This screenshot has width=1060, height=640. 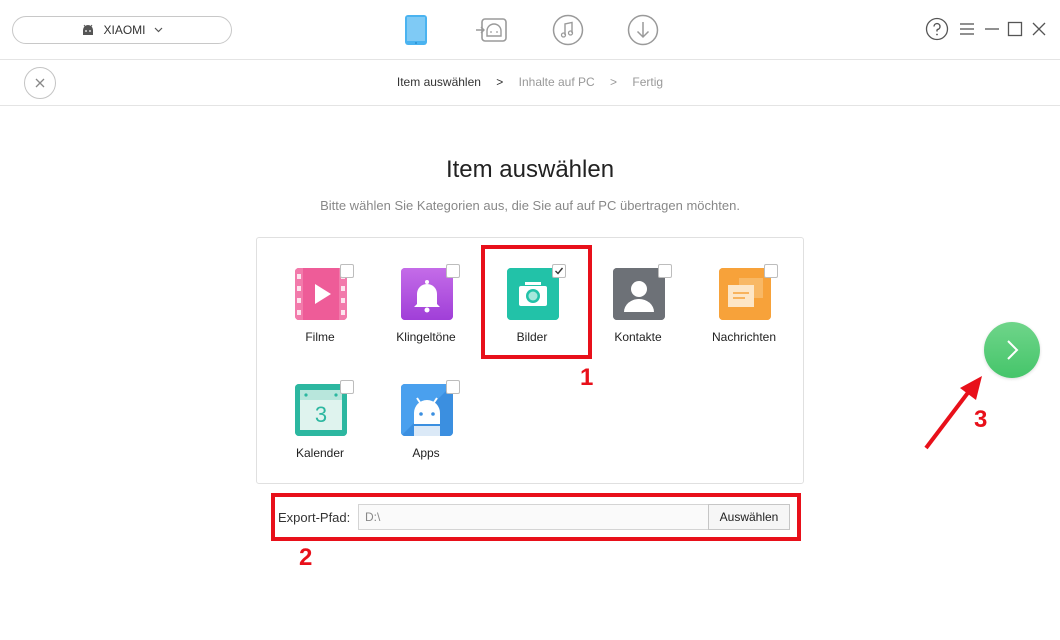 What do you see at coordinates (556, 82) in the screenshot?
I see `breadcrumb-step-content: Inhalte auf PC` at bounding box center [556, 82].